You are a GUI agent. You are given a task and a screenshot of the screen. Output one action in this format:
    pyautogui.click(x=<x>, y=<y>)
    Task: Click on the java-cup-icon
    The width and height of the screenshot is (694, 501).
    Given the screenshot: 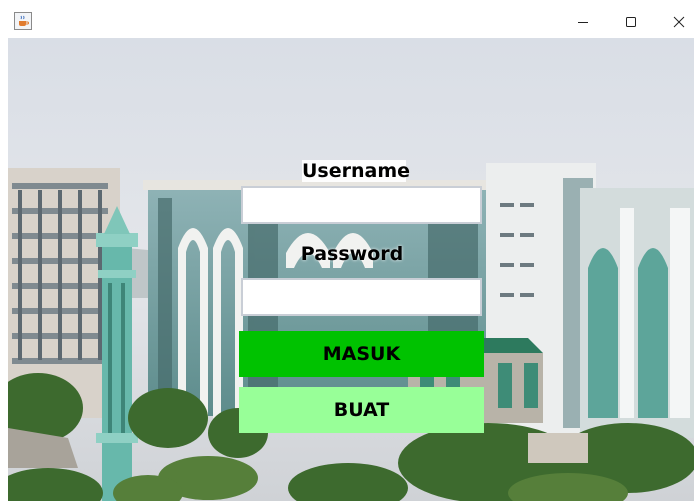 What is the action you would take?
    pyautogui.click(x=23, y=21)
    